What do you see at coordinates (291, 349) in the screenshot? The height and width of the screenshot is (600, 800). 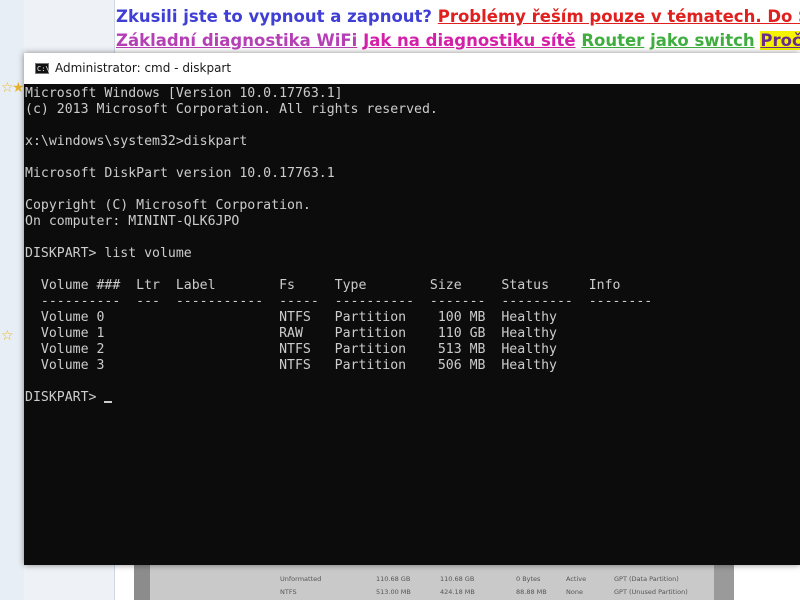 I see `volume-table-row: Volume 2 NTFS Partition 513 MB Healthy` at bounding box center [291, 349].